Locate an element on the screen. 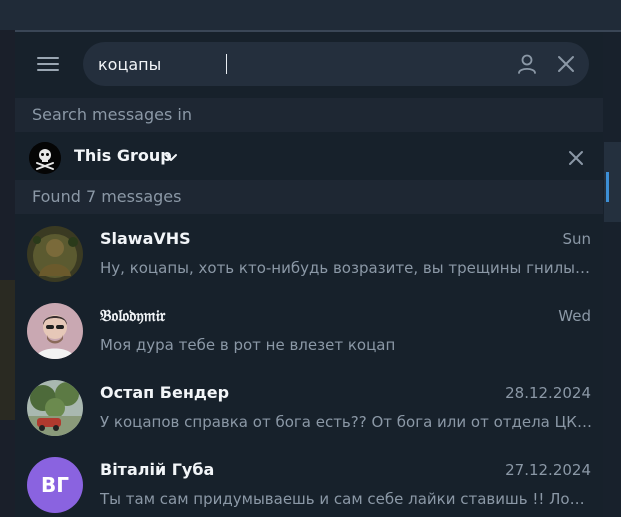  search-header is located at coordinates (309, 65).